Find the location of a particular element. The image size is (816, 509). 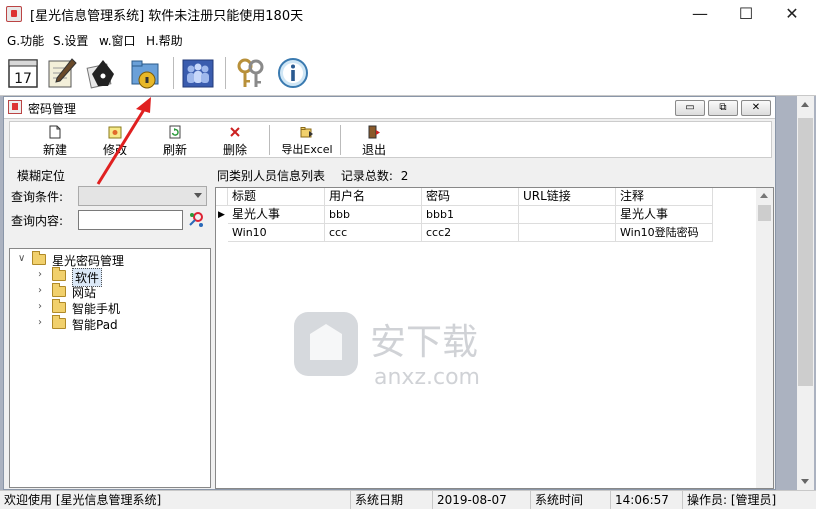

search-locate-icon is located at coordinates (196, 220).